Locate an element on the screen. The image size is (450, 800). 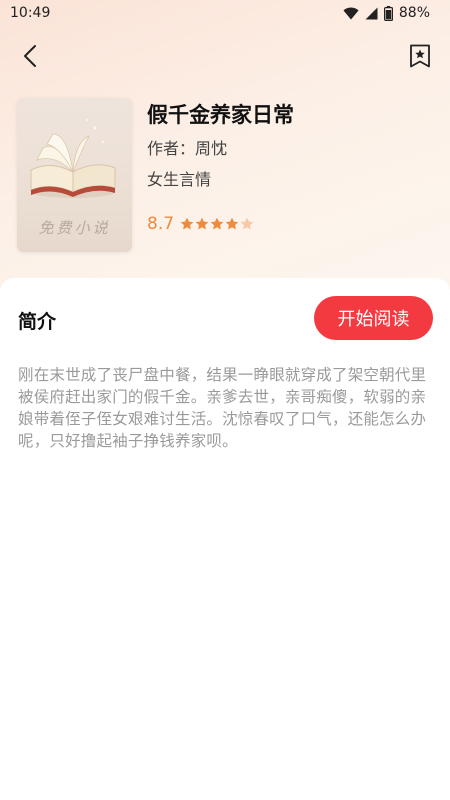
battery-icon is located at coordinates (388, 13).